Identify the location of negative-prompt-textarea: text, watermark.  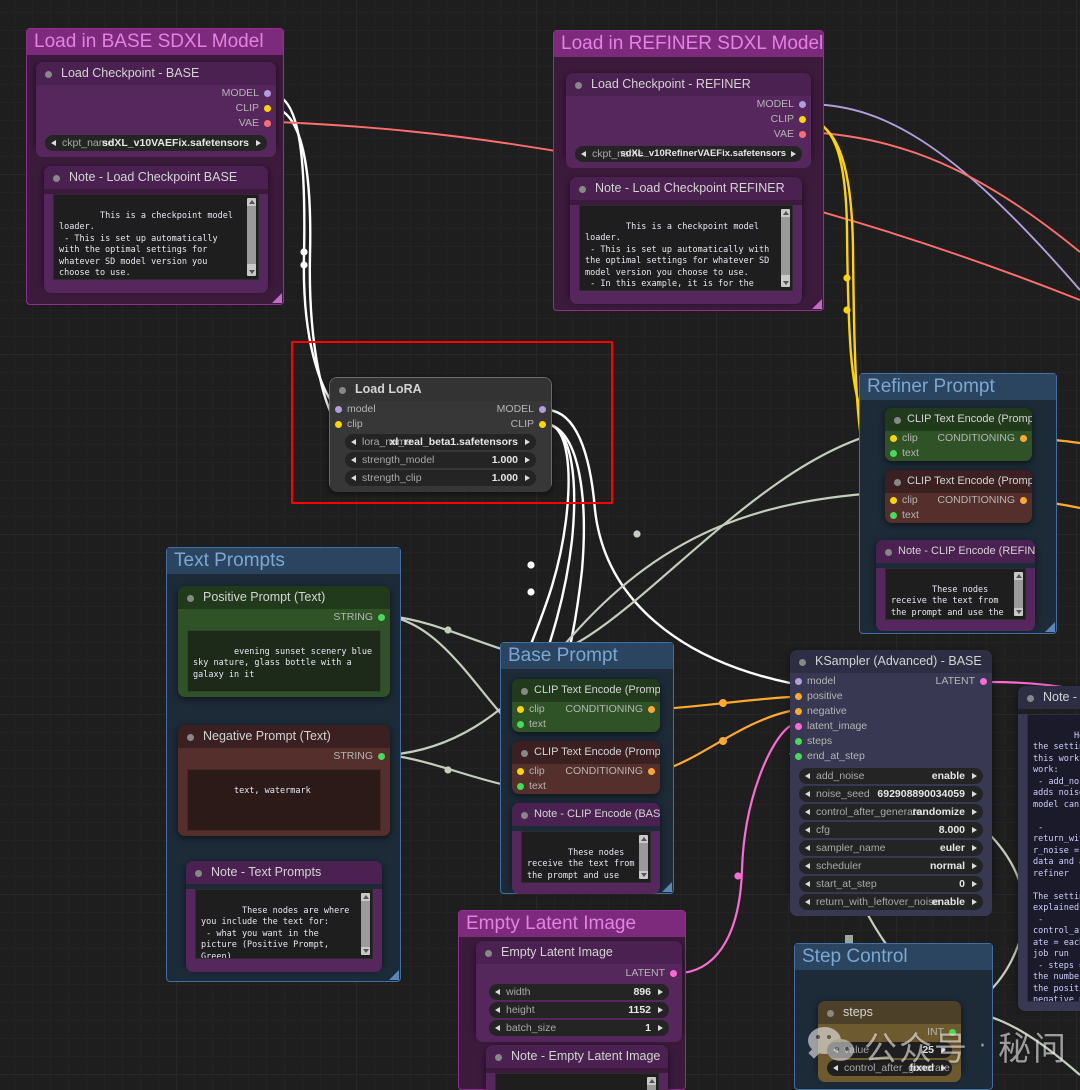
(284, 800).